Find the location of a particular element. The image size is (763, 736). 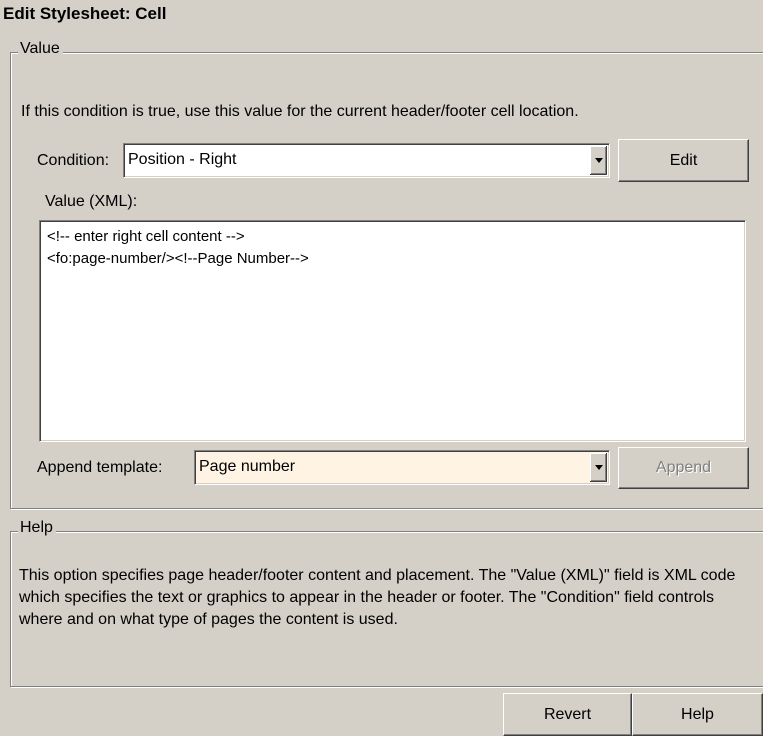

append-template-dropdown-toggle is located at coordinates (598, 467).